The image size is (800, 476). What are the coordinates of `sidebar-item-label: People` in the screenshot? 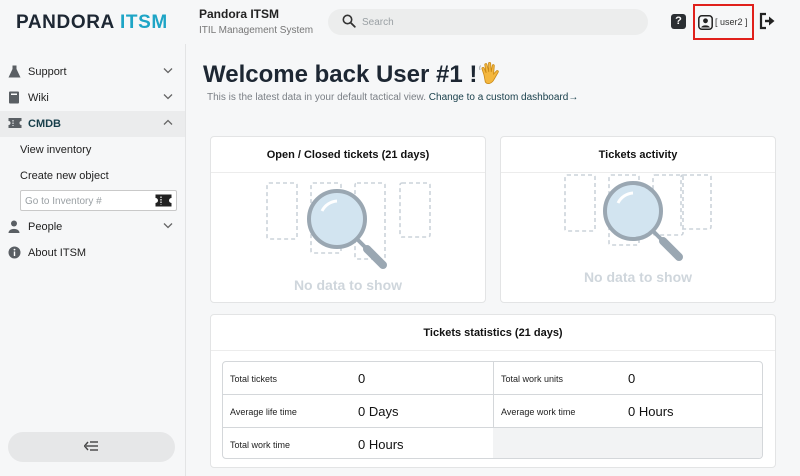 It's located at (45, 227).